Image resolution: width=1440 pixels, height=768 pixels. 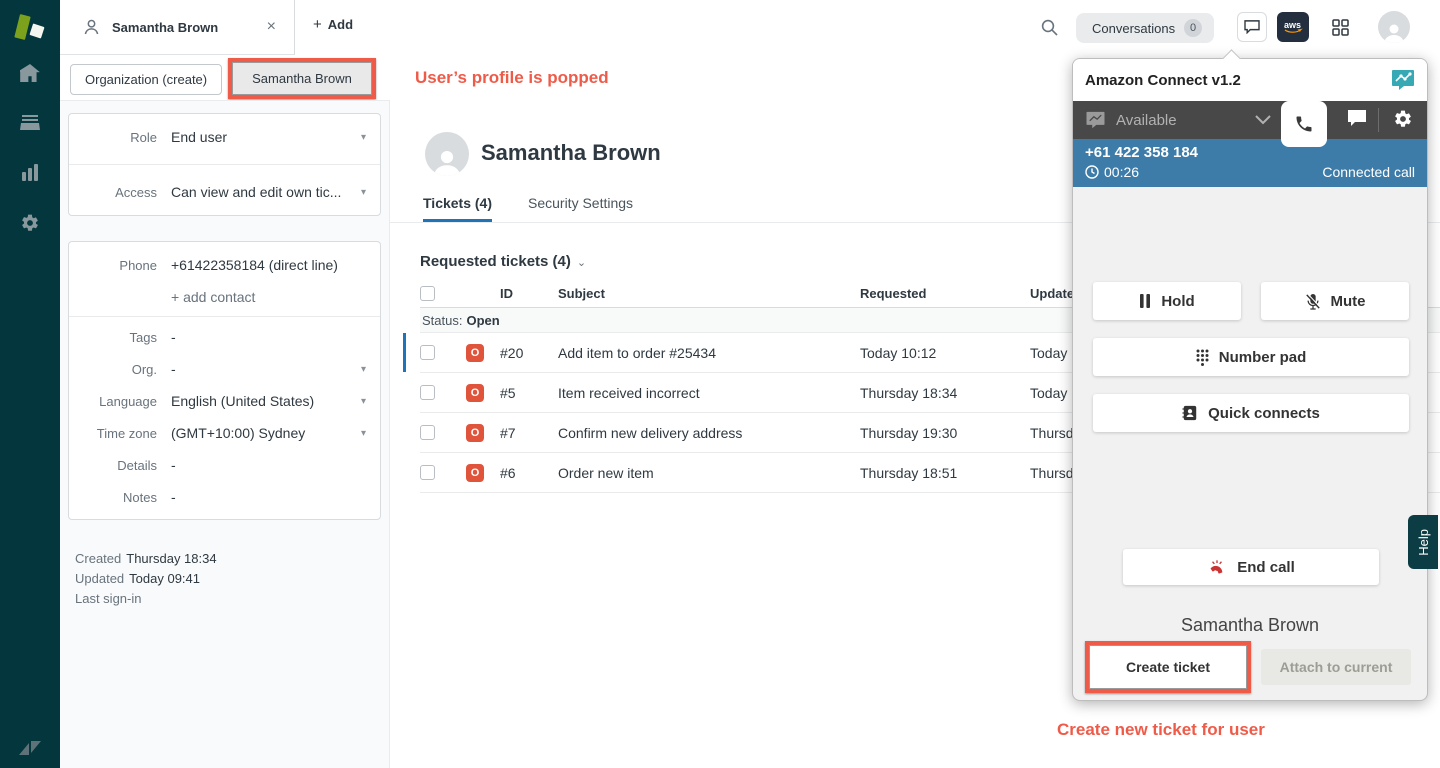 What do you see at coordinates (30, 148) in the screenshot?
I see `sidebar-nav` at bounding box center [30, 148].